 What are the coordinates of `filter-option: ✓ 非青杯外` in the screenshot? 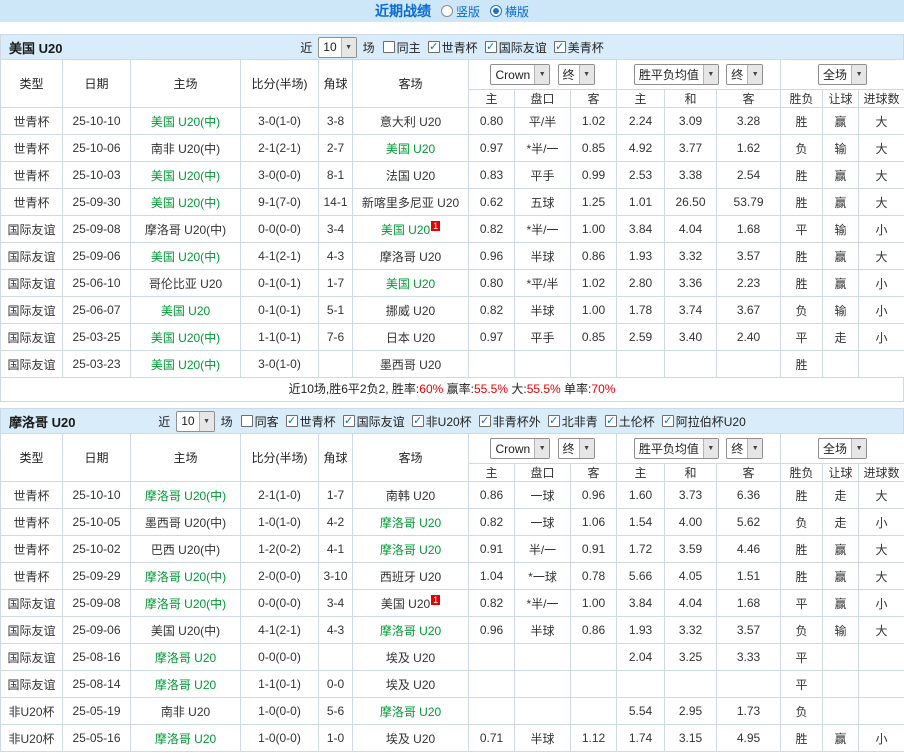 It's located at (509, 421).